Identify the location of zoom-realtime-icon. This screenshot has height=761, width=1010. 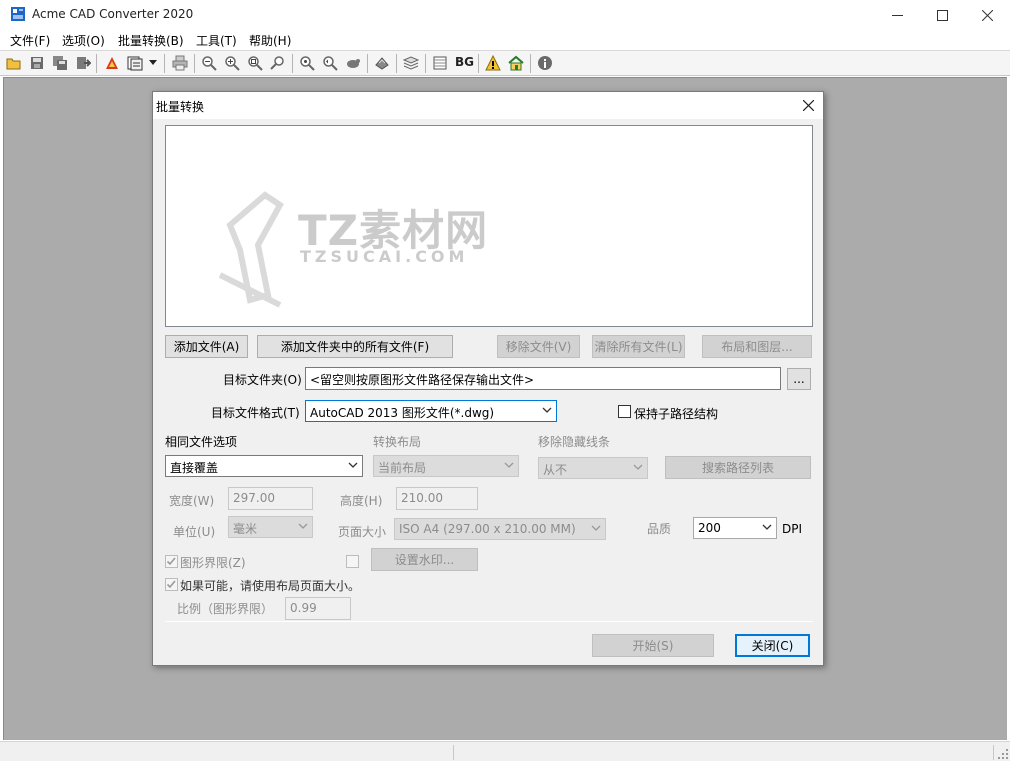
(278, 63).